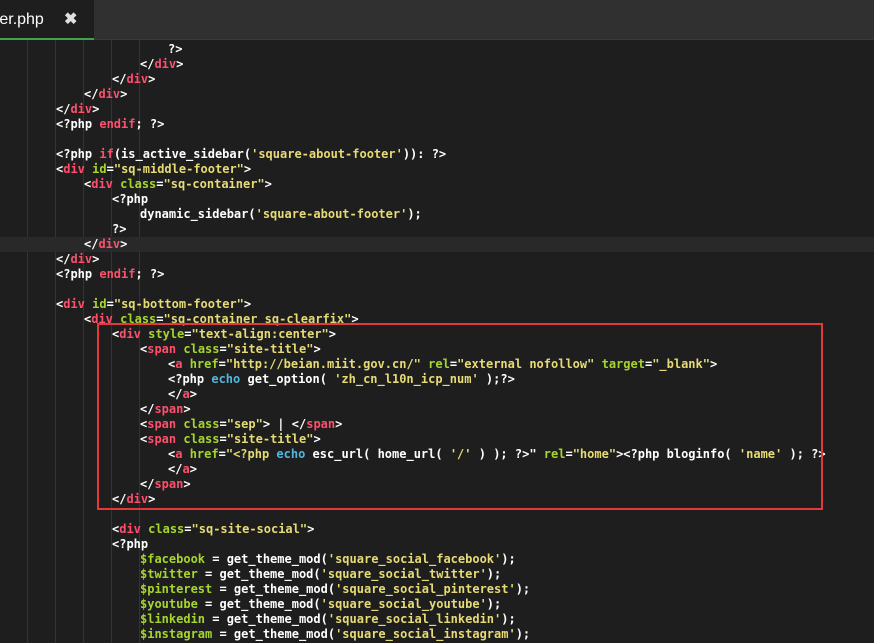 This screenshot has height=643, width=874. What do you see at coordinates (437, 319) in the screenshot?
I see `code-line: <div class="sq-container sq-clearfix">` at bounding box center [437, 319].